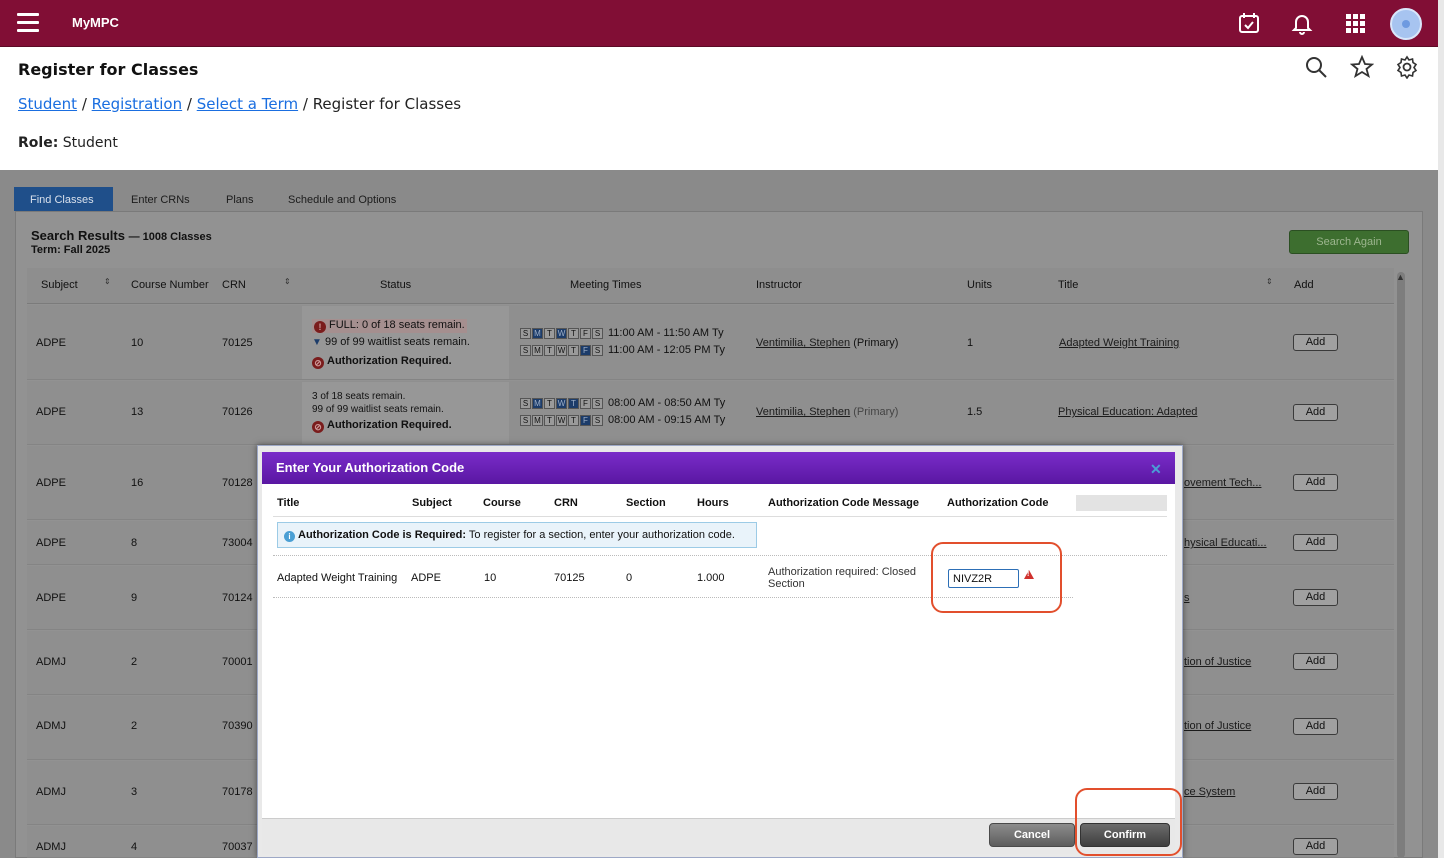 The width and height of the screenshot is (1444, 858). Describe the element at coordinates (63, 199) in the screenshot. I see `tab-find-classes: Find Classes` at that location.